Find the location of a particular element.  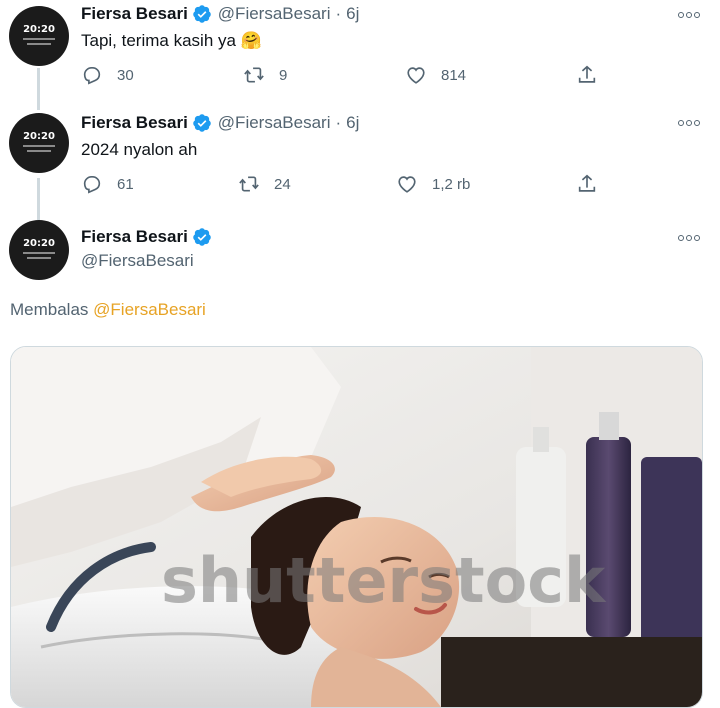

like-button: 814 is located at coordinates (435, 75).